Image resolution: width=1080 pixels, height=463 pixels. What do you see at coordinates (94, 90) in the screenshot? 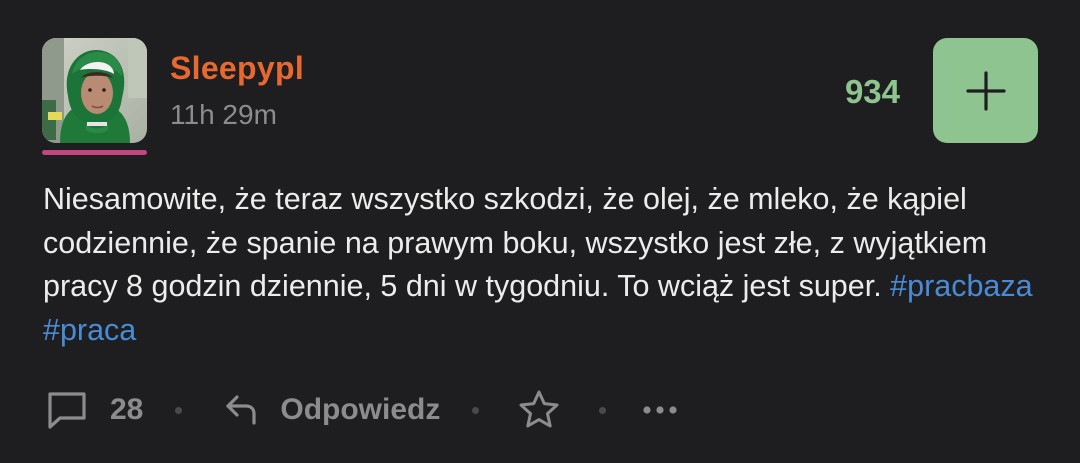
I see `avatar` at bounding box center [94, 90].